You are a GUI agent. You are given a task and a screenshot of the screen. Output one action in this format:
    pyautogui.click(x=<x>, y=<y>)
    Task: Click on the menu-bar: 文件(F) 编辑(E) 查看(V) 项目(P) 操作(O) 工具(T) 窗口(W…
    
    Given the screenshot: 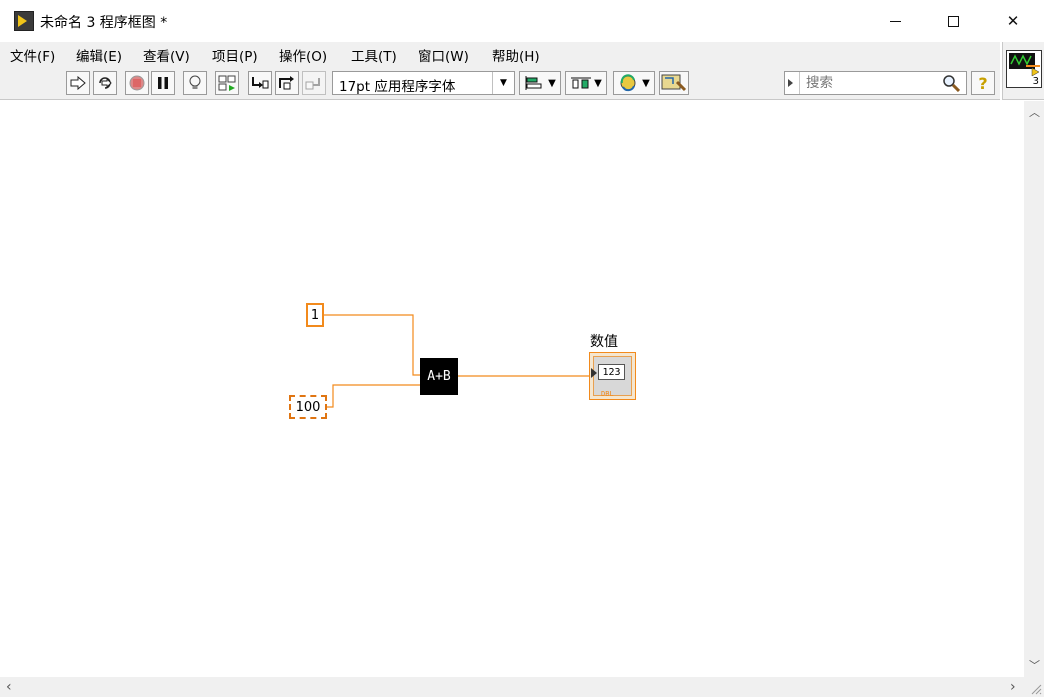 What is the action you would take?
    pyautogui.click(x=500, y=54)
    